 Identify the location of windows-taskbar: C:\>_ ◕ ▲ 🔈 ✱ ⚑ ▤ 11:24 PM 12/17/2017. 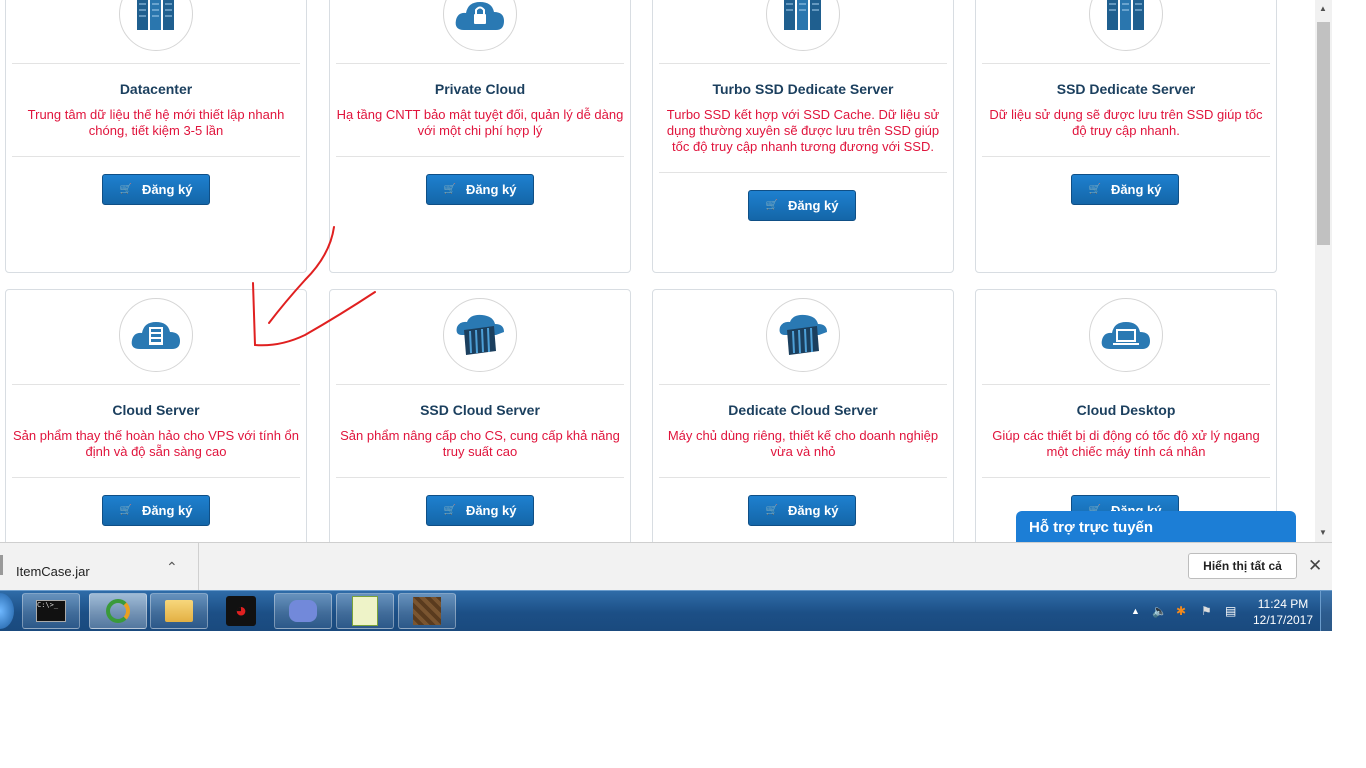
(666, 610).